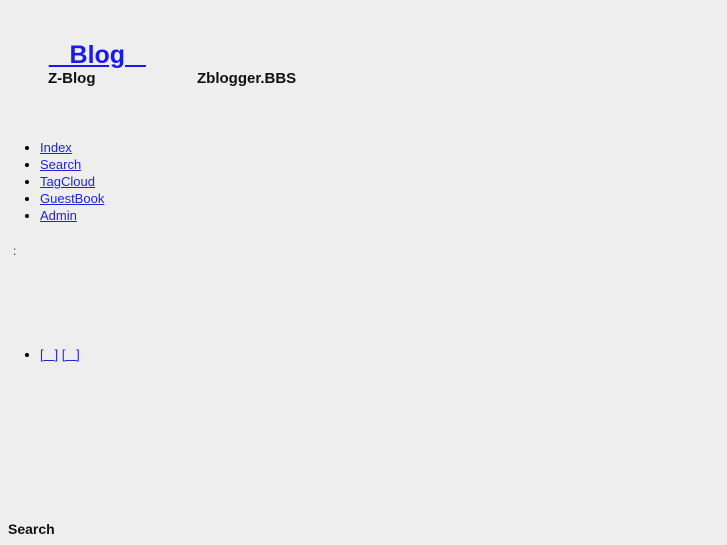 Image resolution: width=727 pixels, height=545 pixels. Describe the element at coordinates (56, 147) in the screenshot. I see `nav-link-index: Index` at that location.